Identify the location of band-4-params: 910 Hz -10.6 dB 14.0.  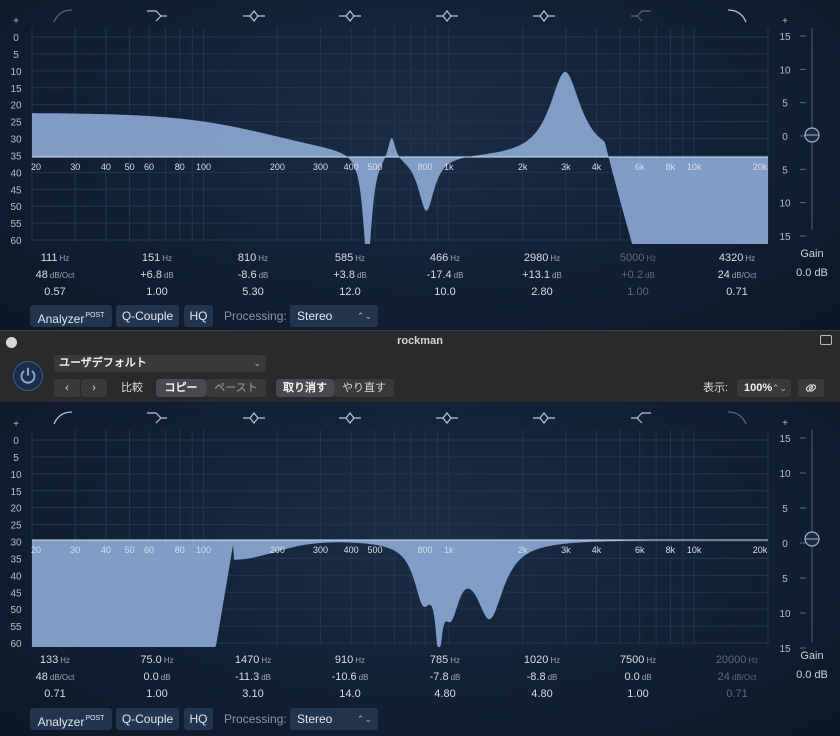
(350, 677).